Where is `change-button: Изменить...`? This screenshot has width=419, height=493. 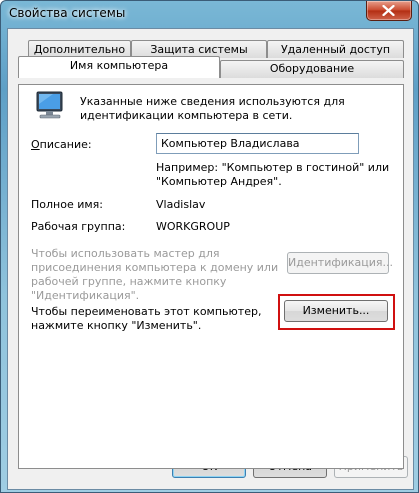 change-button: Изменить... is located at coordinates (336, 311).